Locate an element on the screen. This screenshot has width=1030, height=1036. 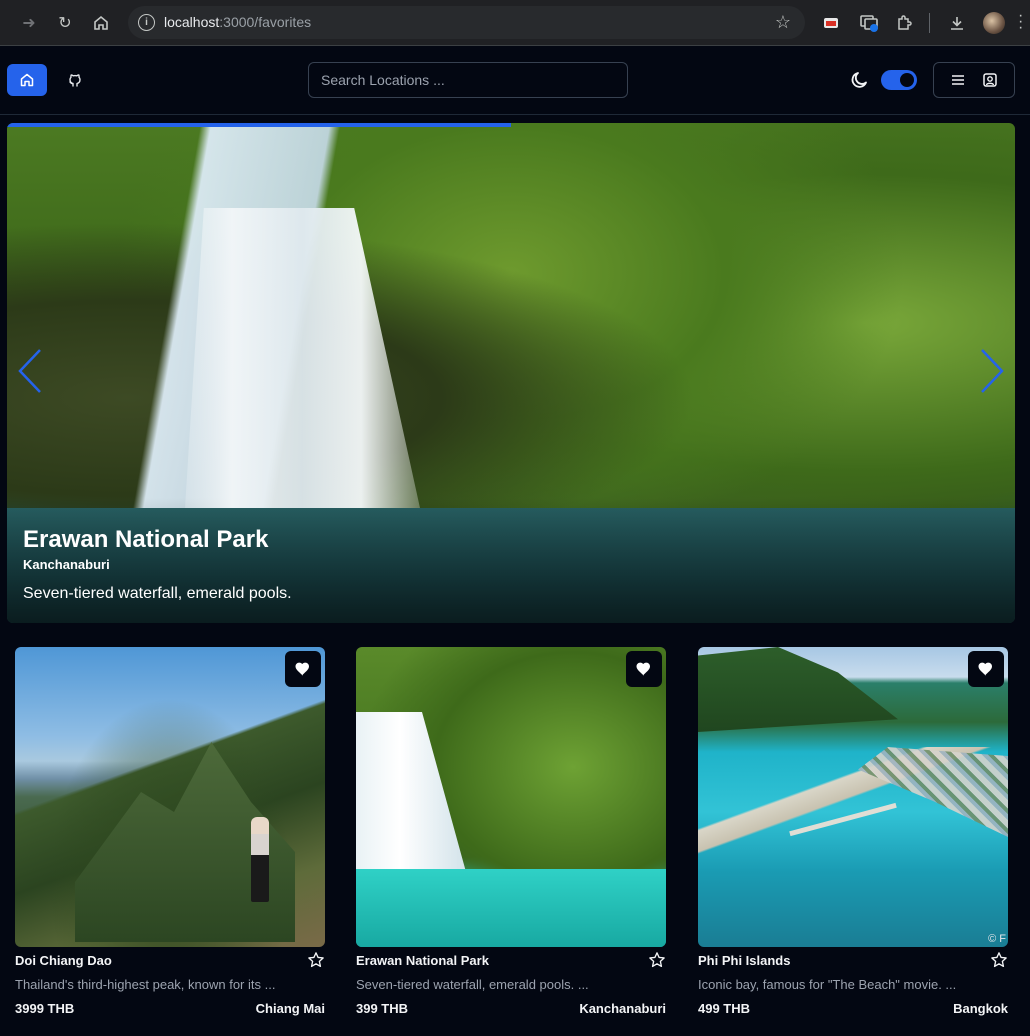
home-icon is located at coordinates (27, 80).